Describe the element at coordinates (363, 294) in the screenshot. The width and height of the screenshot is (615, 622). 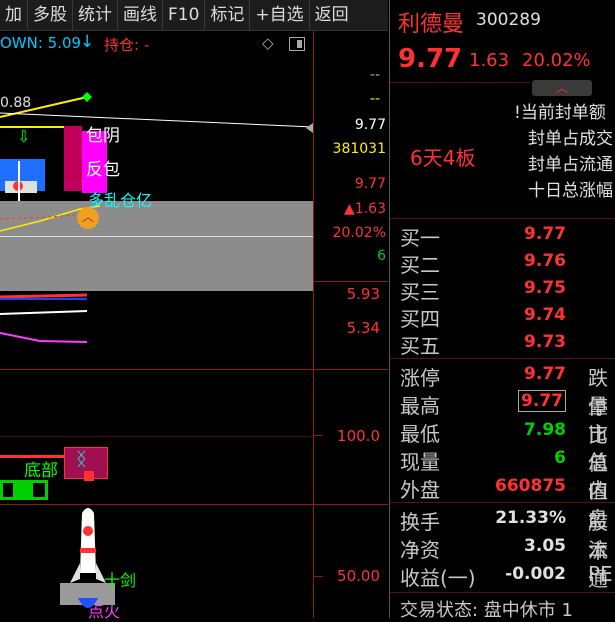
I see `axis-593: 5.93` at that location.